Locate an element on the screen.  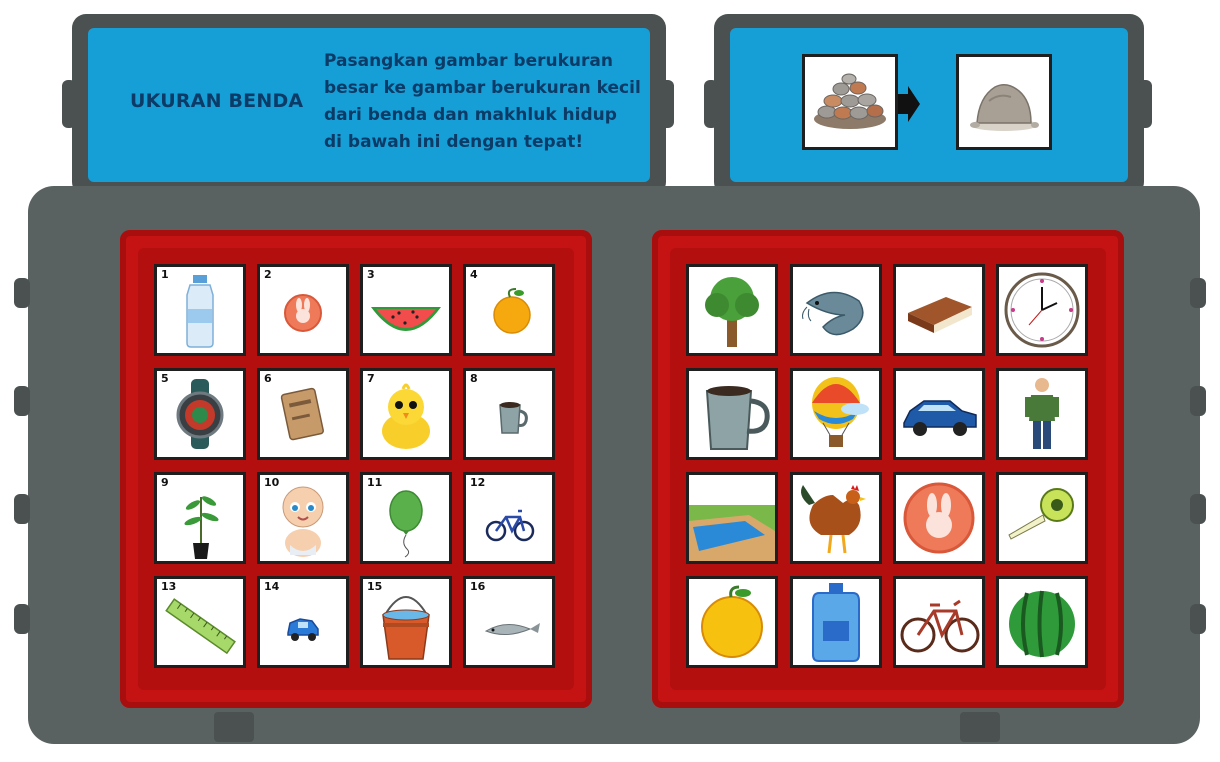
example-small-card is located at coordinates (1004, 102).